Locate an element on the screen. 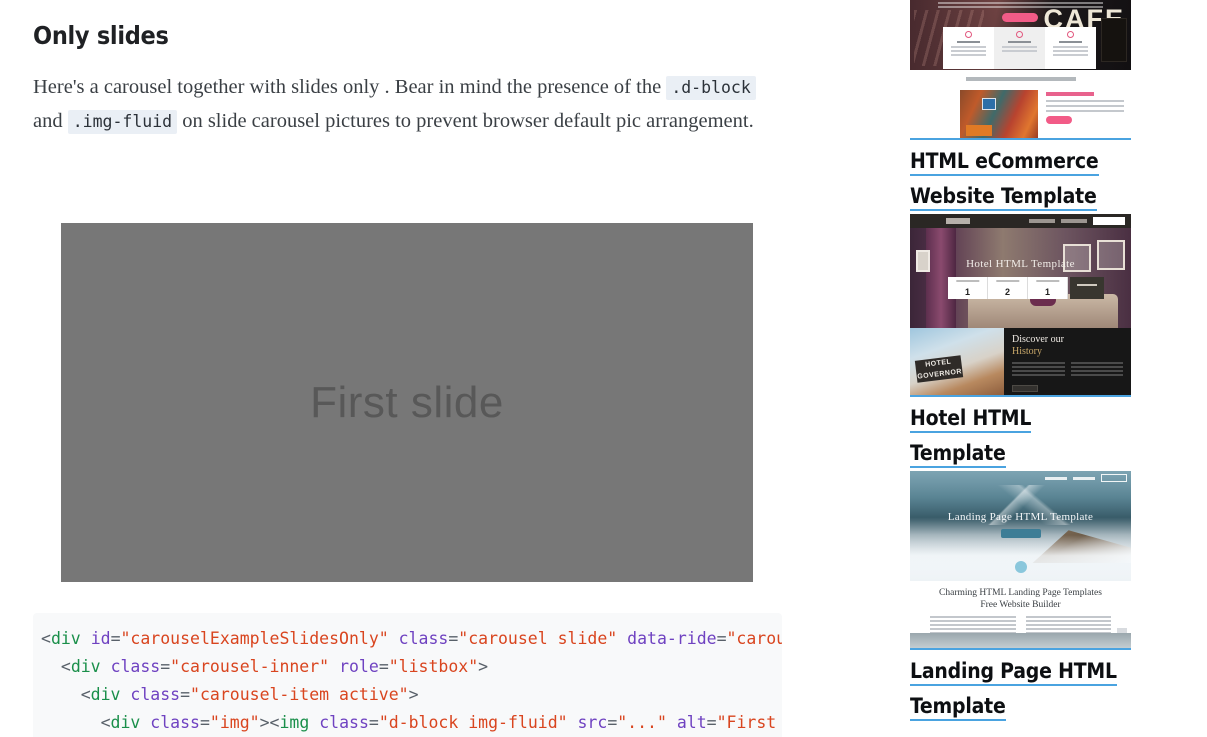  code-token-str: "img" is located at coordinates (234, 722).